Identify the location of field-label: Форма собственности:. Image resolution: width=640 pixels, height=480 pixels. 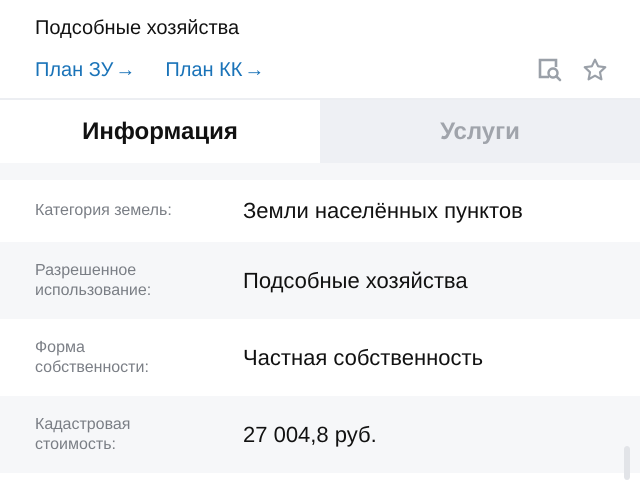
(92, 358).